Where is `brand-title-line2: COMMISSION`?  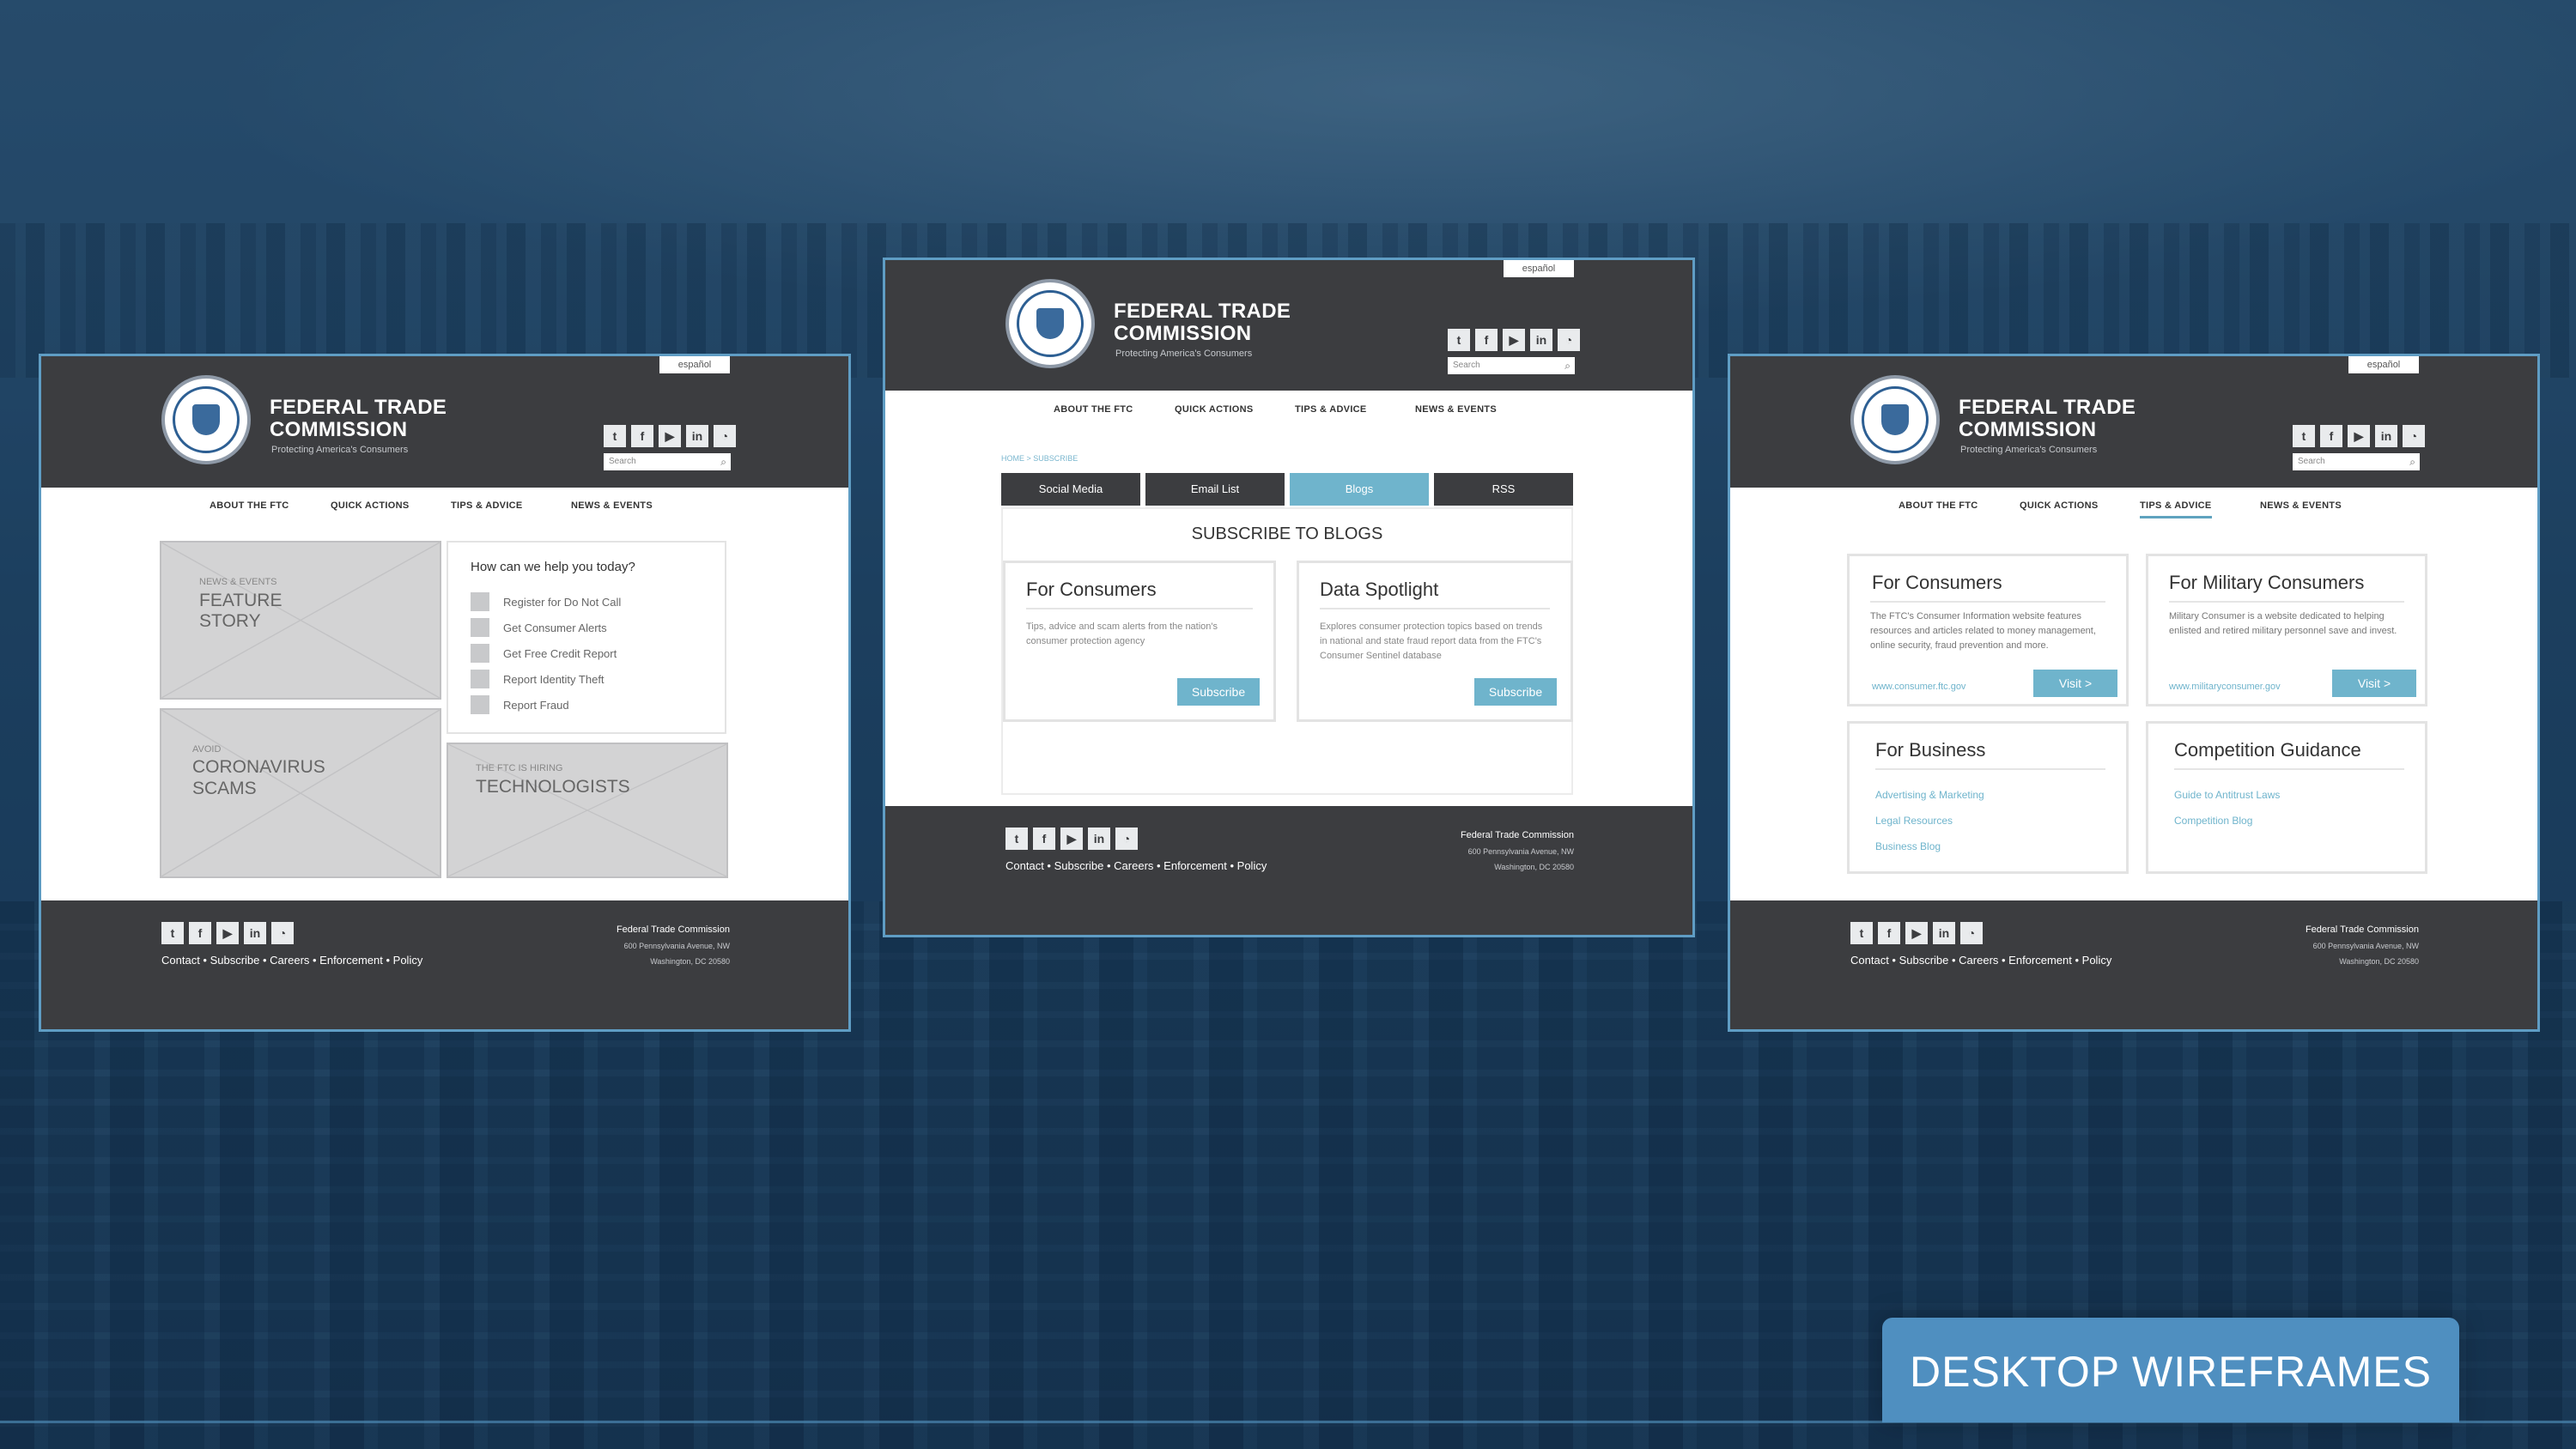 brand-title-line2: COMMISSION is located at coordinates (2028, 429).